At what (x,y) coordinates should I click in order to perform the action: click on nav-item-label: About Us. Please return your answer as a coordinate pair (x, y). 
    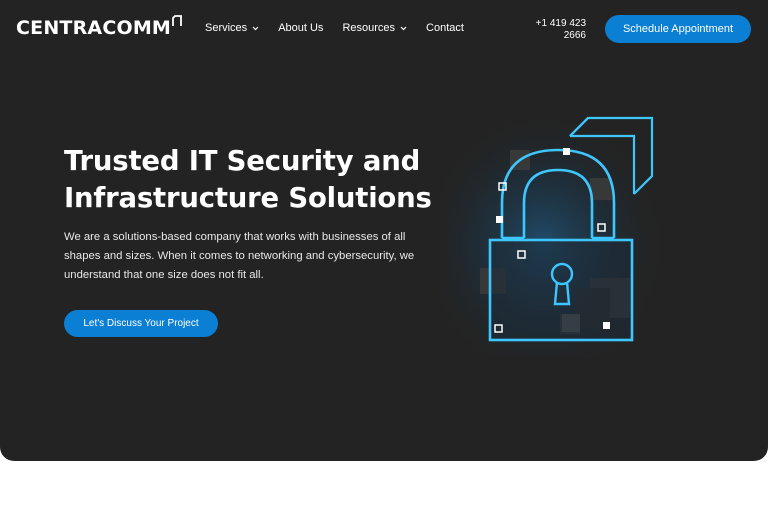
    Looking at the image, I should click on (301, 28).